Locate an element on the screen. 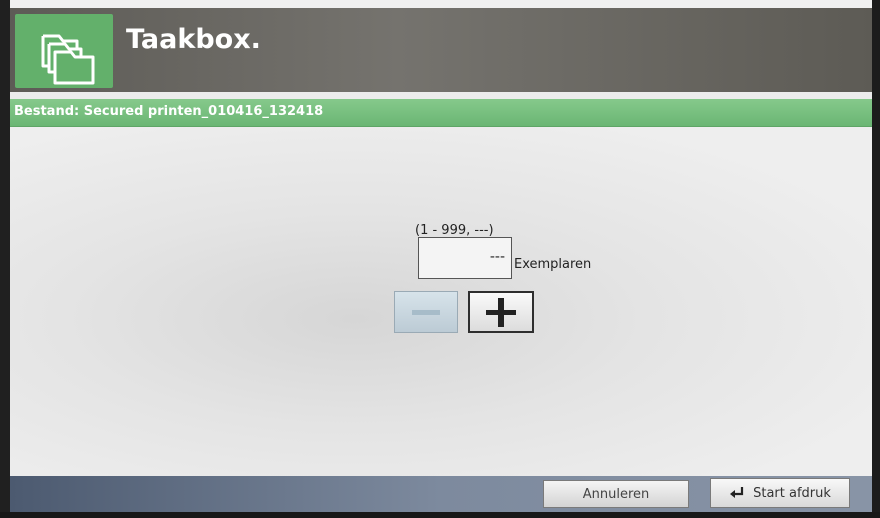 The image size is (880, 518). bezel-right is located at coordinates (876, 259).